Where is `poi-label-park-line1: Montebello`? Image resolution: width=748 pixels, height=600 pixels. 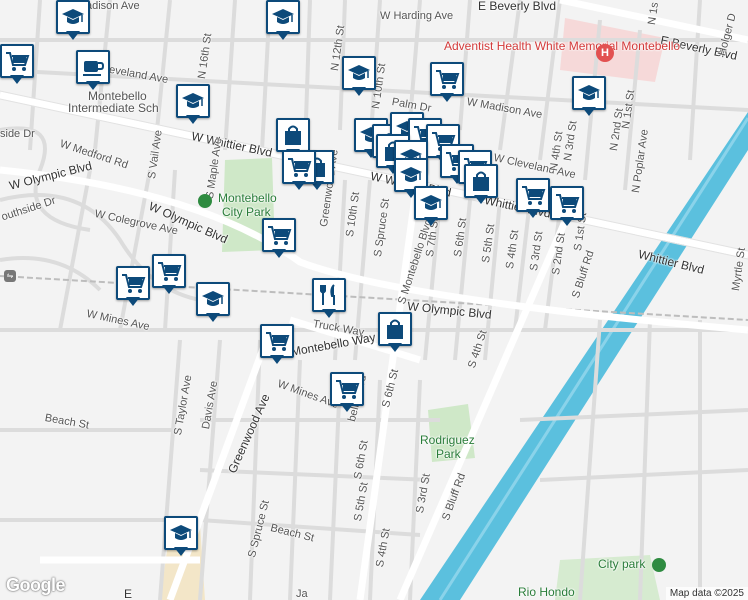
poi-label-park-line1: Montebello is located at coordinates (247, 198).